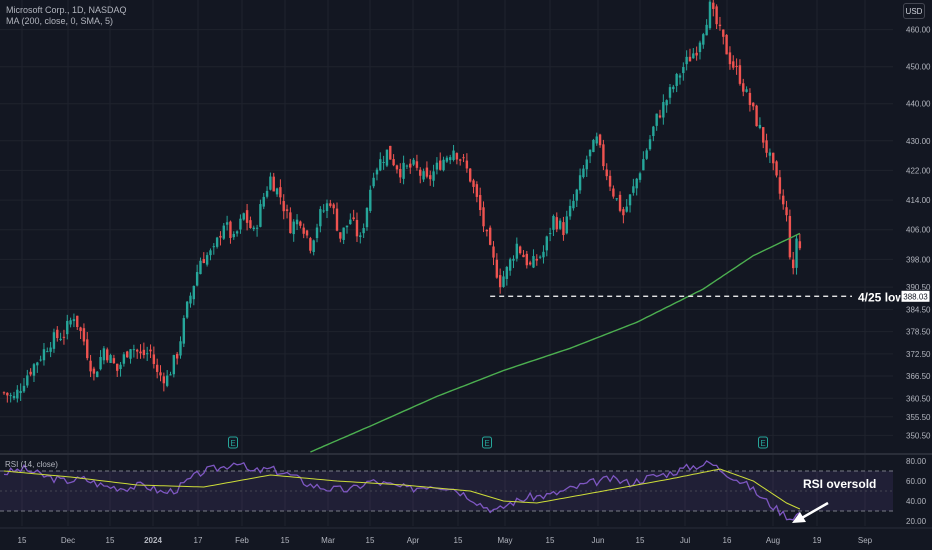 This screenshot has width=932, height=550. What do you see at coordinates (458, 540) in the screenshot?
I see `time-tick-label: 15` at bounding box center [458, 540].